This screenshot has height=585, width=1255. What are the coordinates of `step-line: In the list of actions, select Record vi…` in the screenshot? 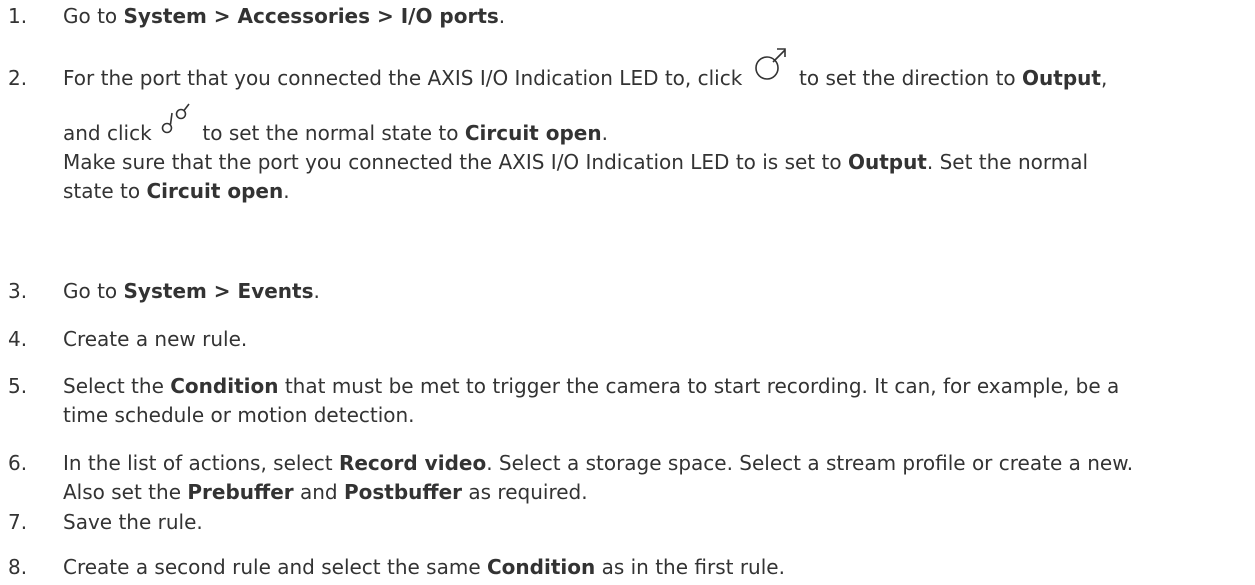 It's located at (598, 463).